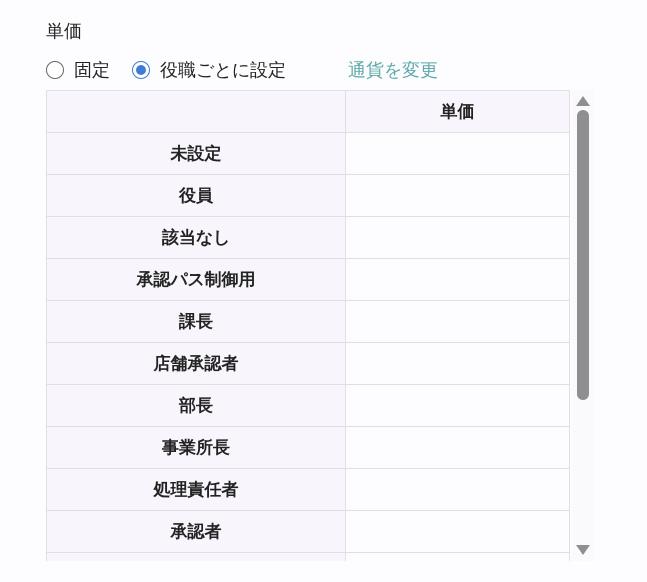  I want to click on row-header: 未設定, so click(196, 153).